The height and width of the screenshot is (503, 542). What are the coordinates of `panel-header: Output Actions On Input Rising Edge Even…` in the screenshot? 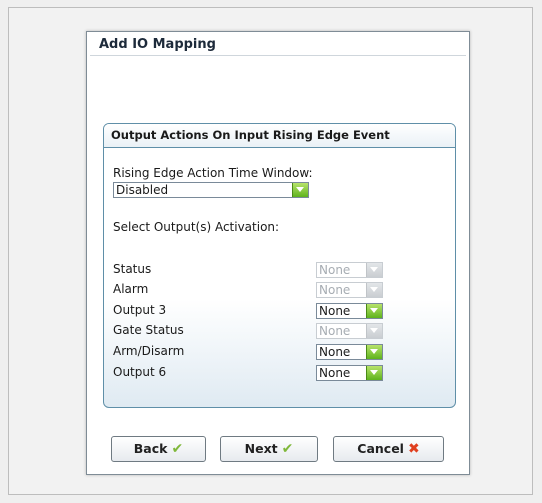 It's located at (279, 136).